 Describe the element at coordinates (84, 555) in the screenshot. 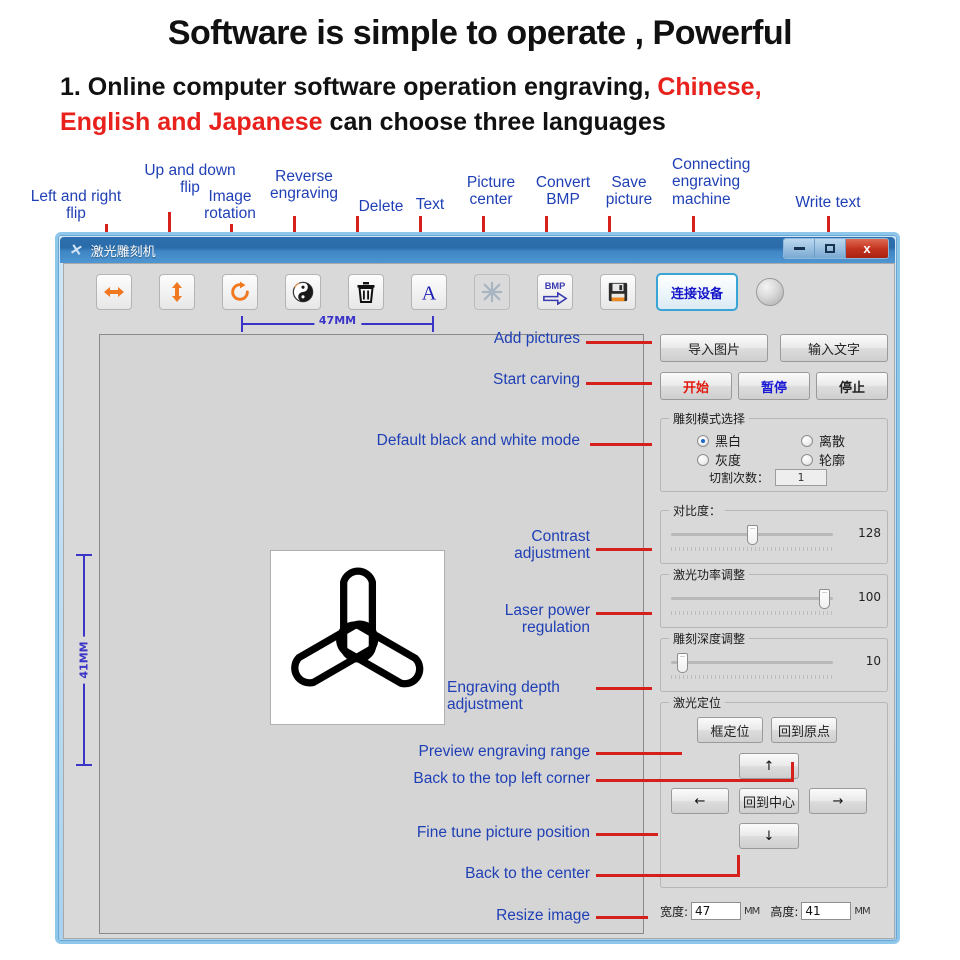

I see `ruler-cap-top` at that location.